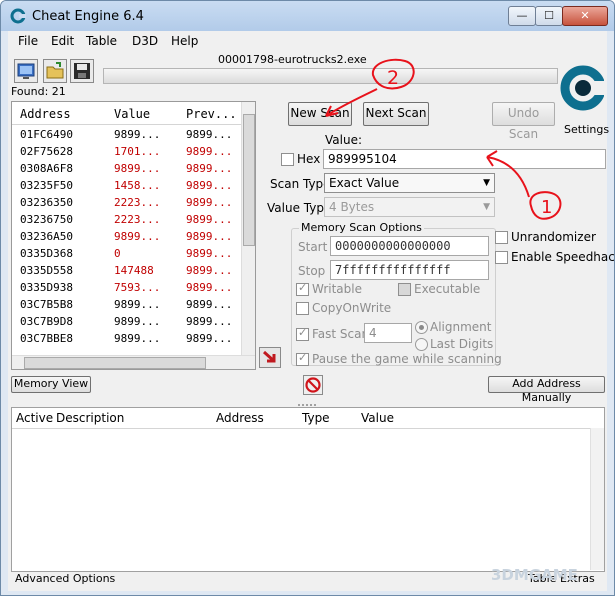  I want to click on last-digits-radio, so click(421, 344).